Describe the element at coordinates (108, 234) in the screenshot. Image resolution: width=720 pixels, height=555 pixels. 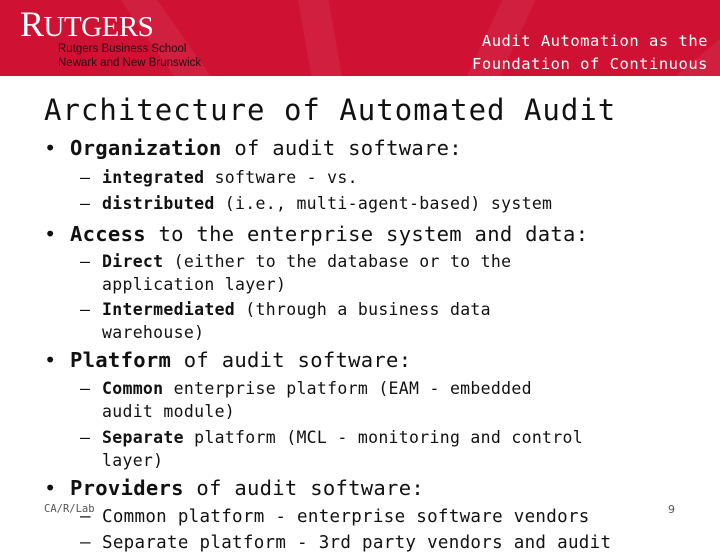
I see `bullet-keyword: Access` at that location.